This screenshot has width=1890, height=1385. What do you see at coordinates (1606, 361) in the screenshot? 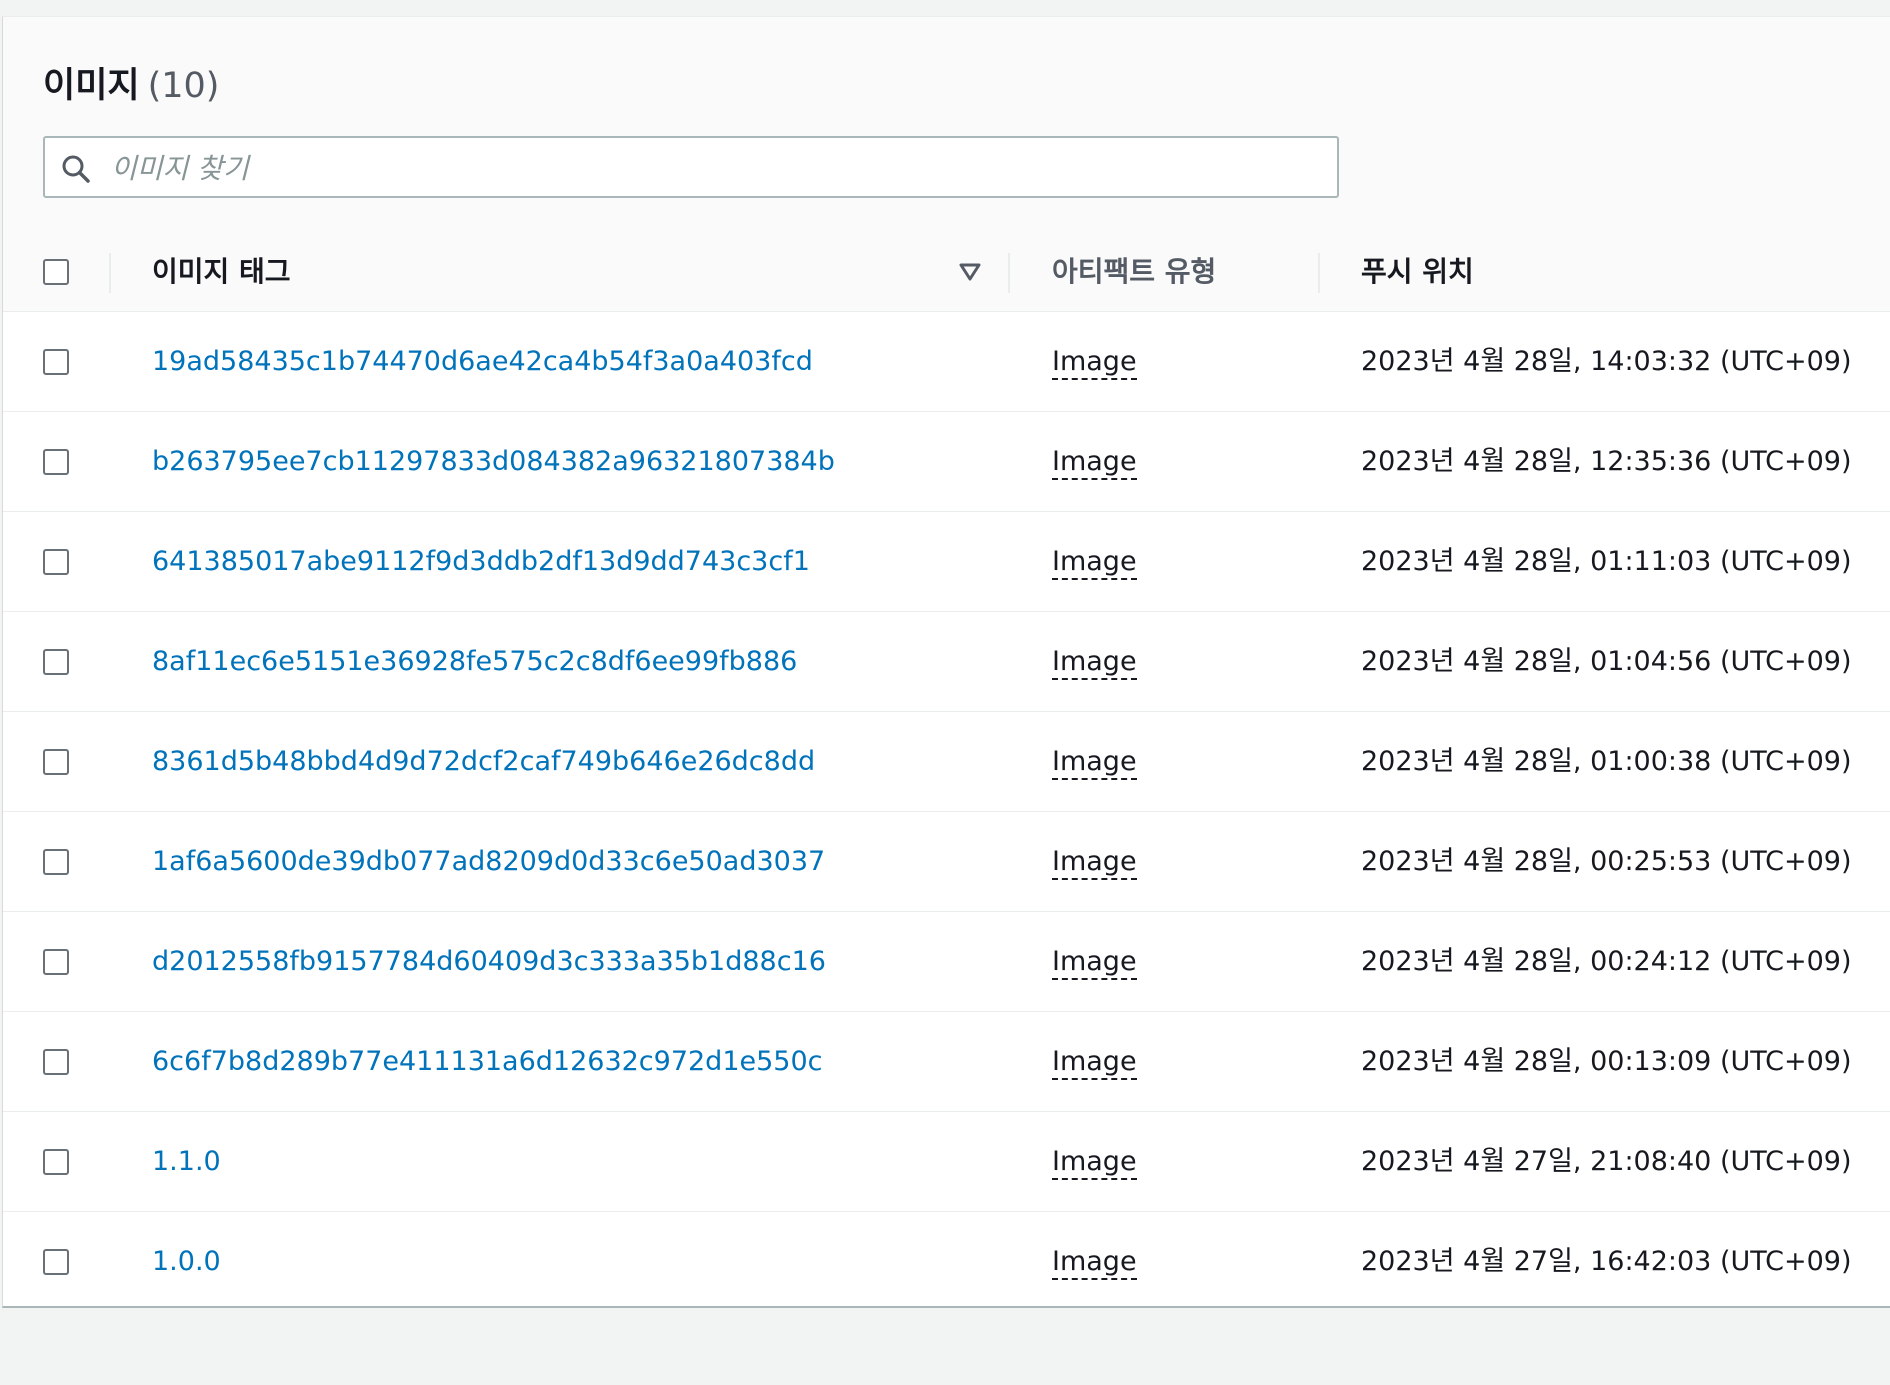
I see `pushed-at: 2023년 4월 28일, 14:03:32 (UTC+09)` at bounding box center [1606, 361].